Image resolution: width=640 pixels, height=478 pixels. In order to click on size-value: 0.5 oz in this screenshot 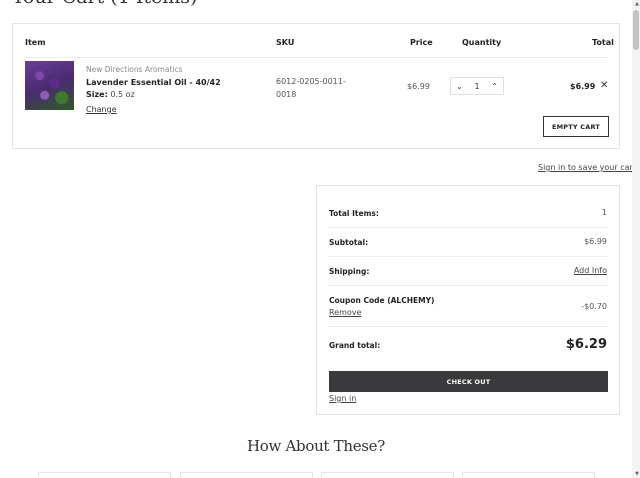, I will do `click(122, 94)`.